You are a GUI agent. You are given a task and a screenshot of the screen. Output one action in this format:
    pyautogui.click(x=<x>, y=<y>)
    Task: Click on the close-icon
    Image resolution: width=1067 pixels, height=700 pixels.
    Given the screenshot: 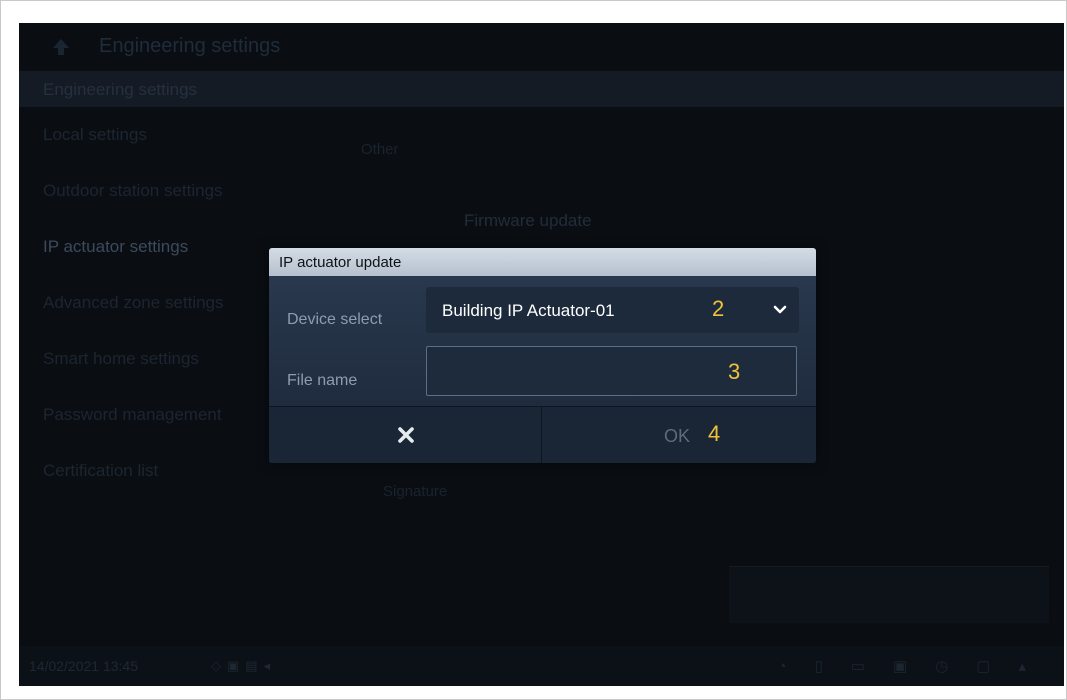 What is the action you would take?
    pyautogui.click(x=406, y=435)
    